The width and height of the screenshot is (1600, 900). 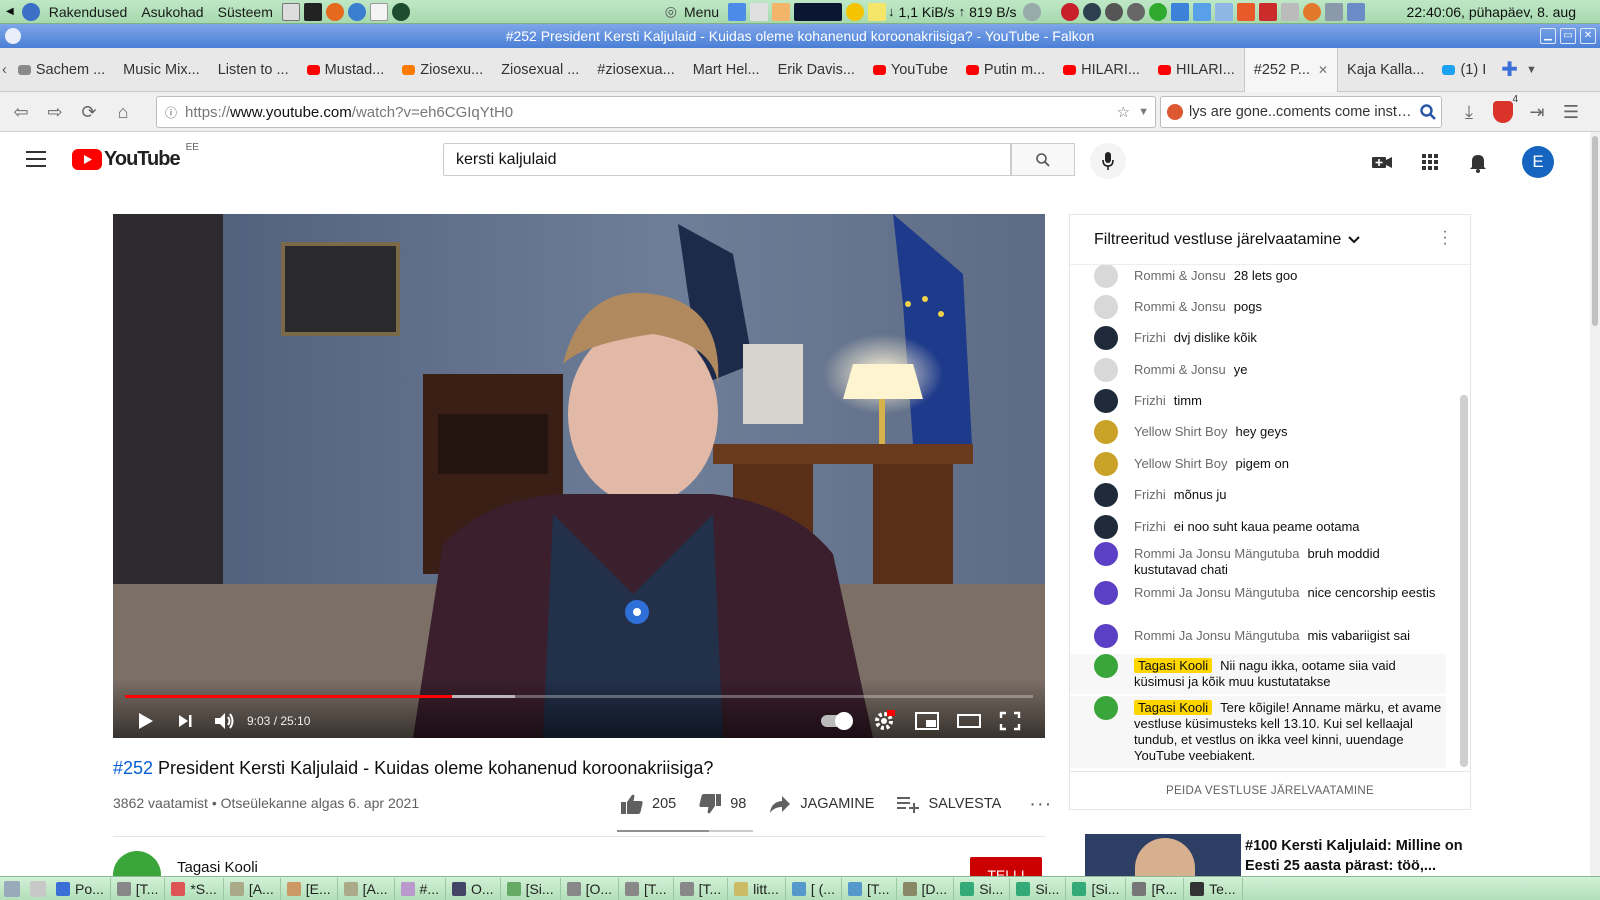 I want to click on record-icon, so click(x=1069, y=11).